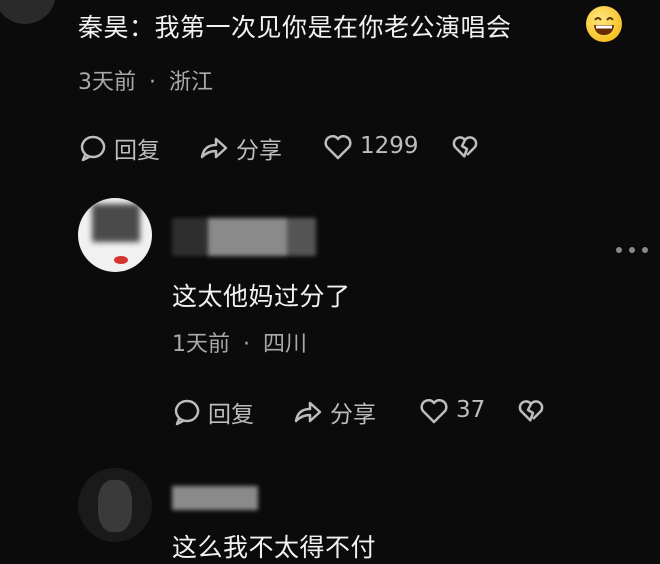 The width and height of the screenshot is (660, 564). What do you see at coordinates (471, 410) in the screenshot?
I see `like-count: 37` at bounding box center [471, 410].